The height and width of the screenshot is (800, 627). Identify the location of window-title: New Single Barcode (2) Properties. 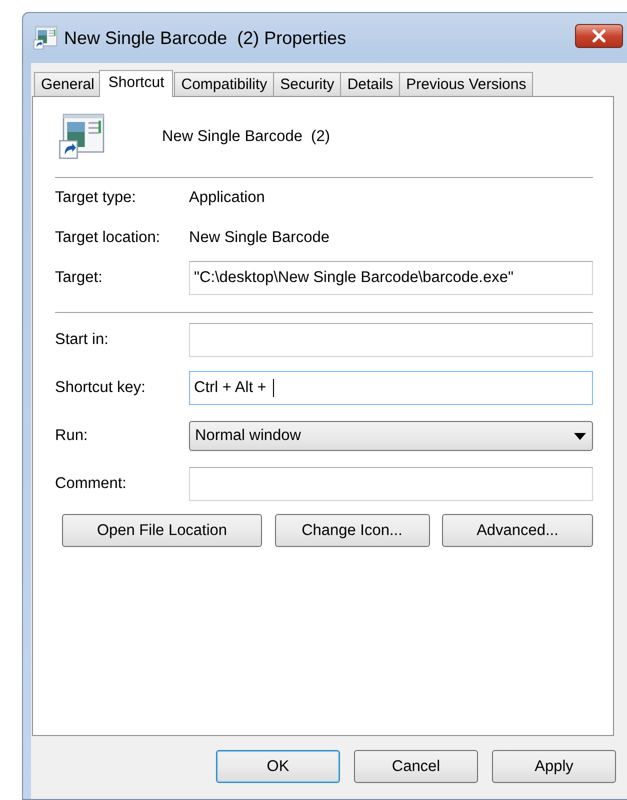
(206, 38).